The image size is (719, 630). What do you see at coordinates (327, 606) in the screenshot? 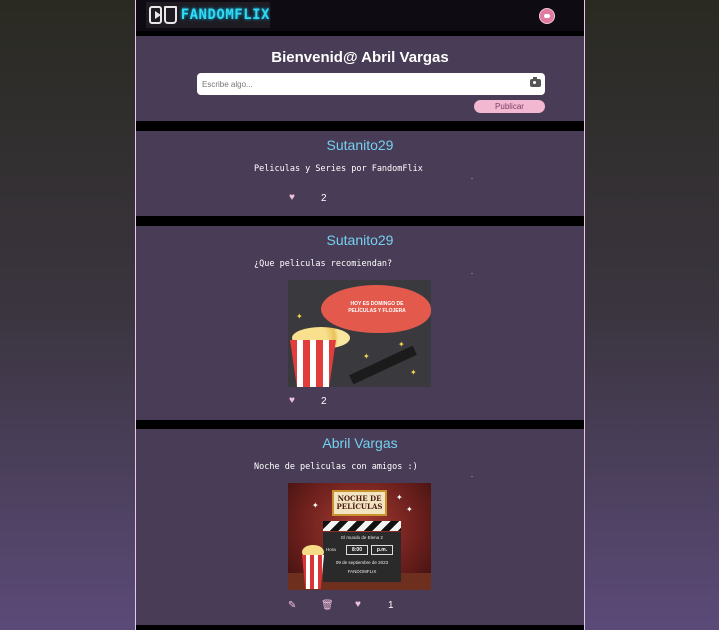
I see `trash-icon: 🗑` at bounding box center [327, 606].